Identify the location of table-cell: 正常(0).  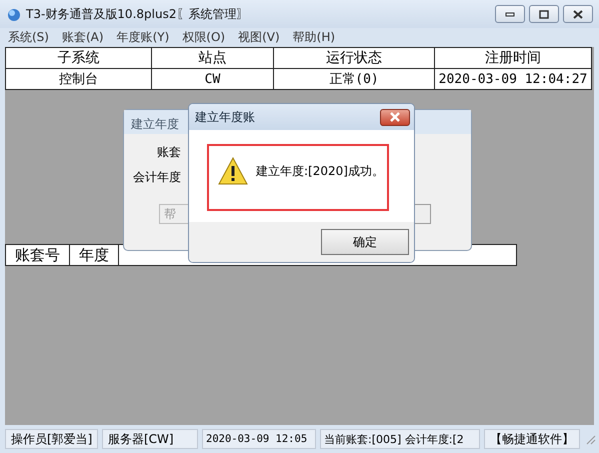
(354, 79).